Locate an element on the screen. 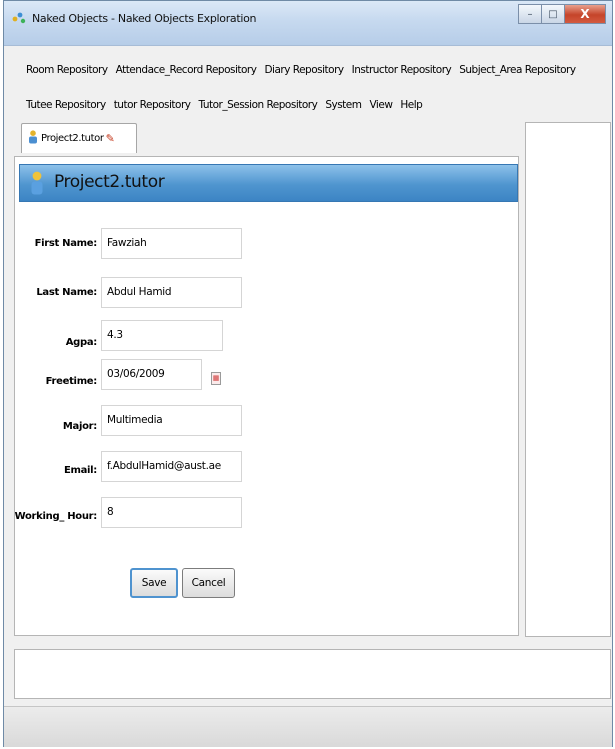 The width and height of the screenshot is (615, 749). window-controls: – □ X is located at coordinates (562, 15).